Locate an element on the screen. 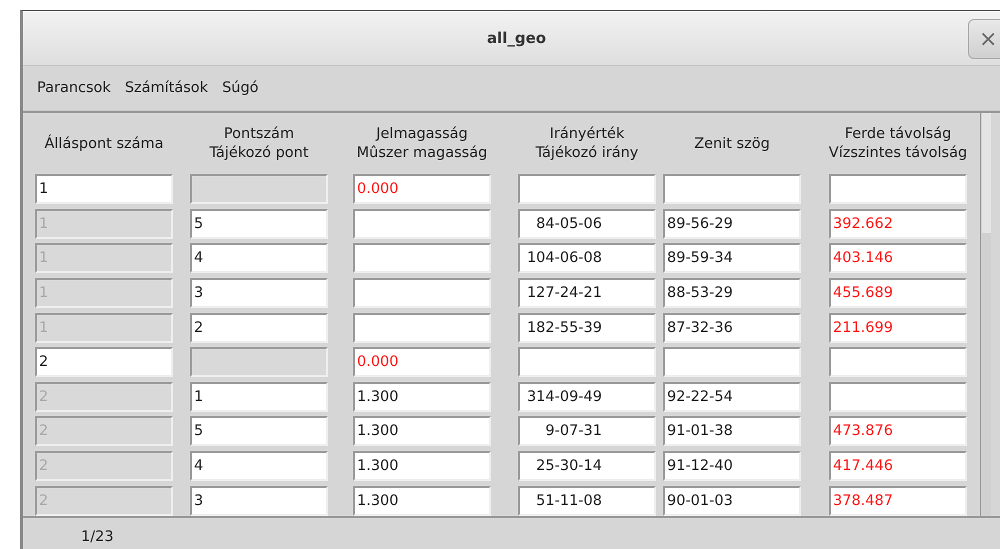 The height and width of the screenshot is (549, 1000). input-field: 104-06-08 is located at coordinates (587, 258).